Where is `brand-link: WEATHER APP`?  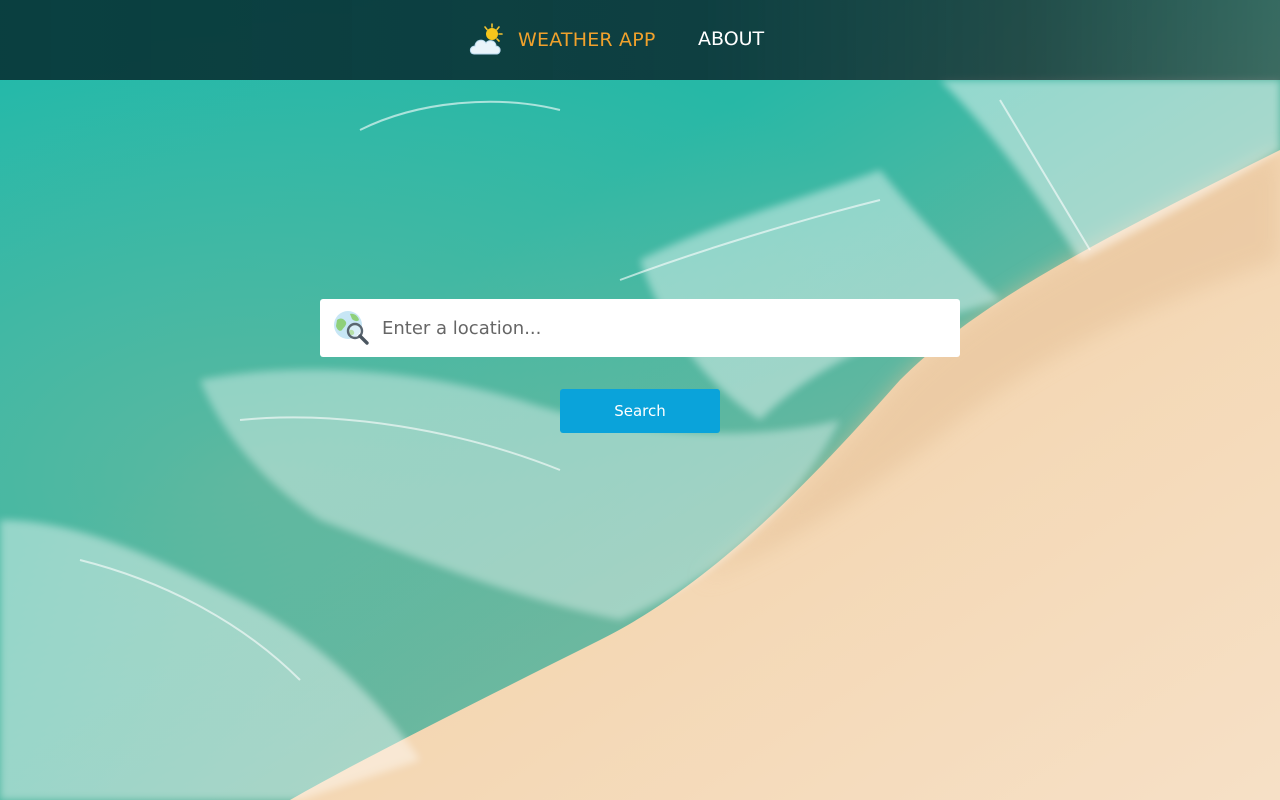
brand-link: WEATHER APP is located at coordinates (562, 40).